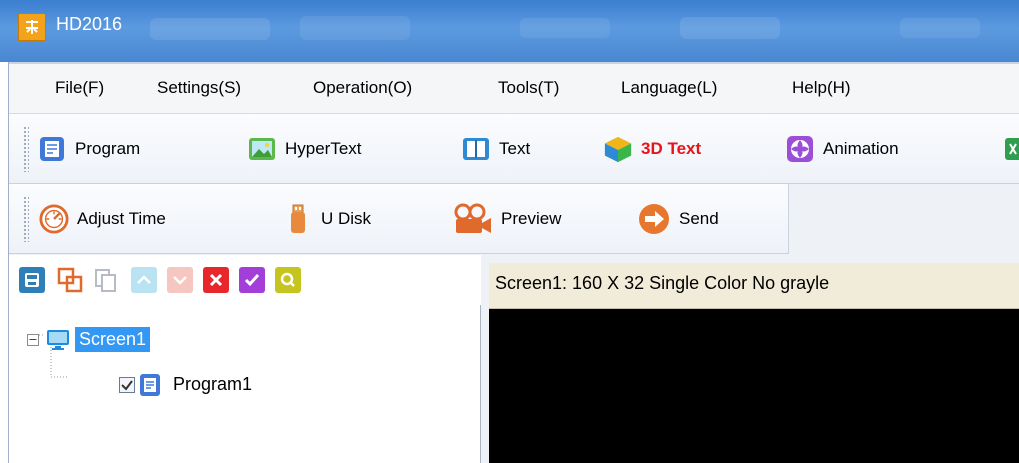 The width and height of the screenshot is (1019, 463). I want to click on menu-language: Language(L), so click(669, 88).